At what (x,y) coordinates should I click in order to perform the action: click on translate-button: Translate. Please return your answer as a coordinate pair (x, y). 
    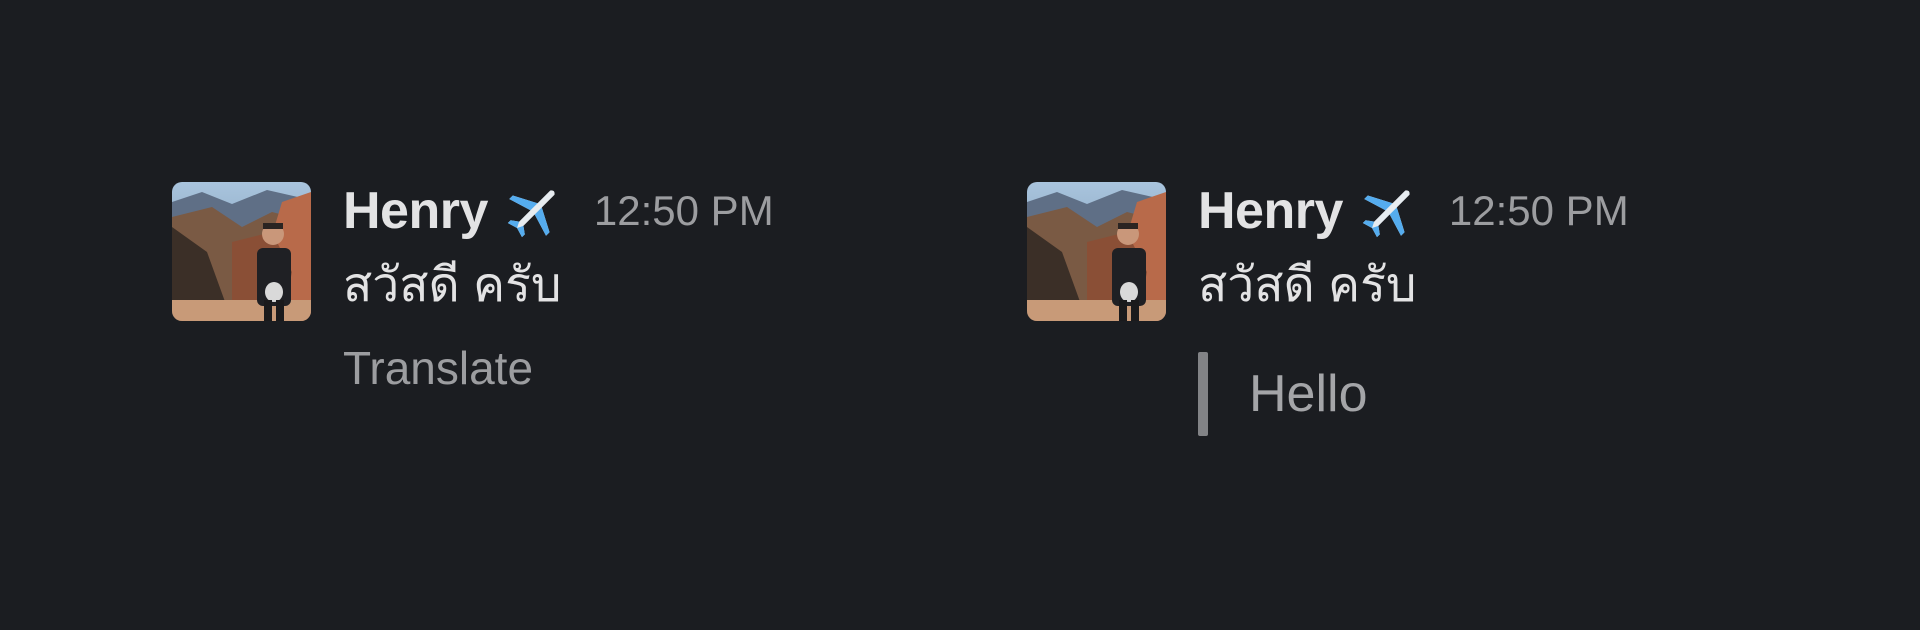
    Looking at the image, I should click on (438, 368).